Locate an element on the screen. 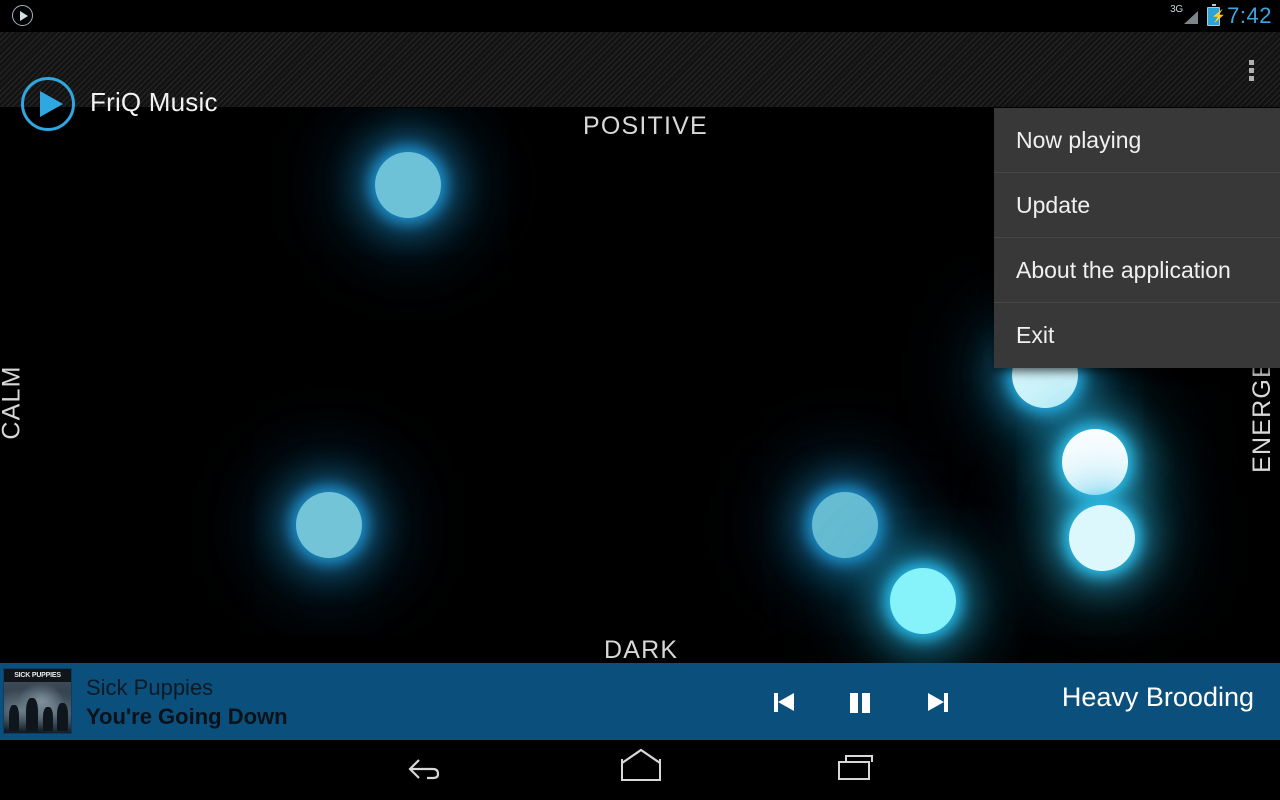 The height and width of the screenshot is (800, 1280). back-icon is located at coordinates (425, 770).